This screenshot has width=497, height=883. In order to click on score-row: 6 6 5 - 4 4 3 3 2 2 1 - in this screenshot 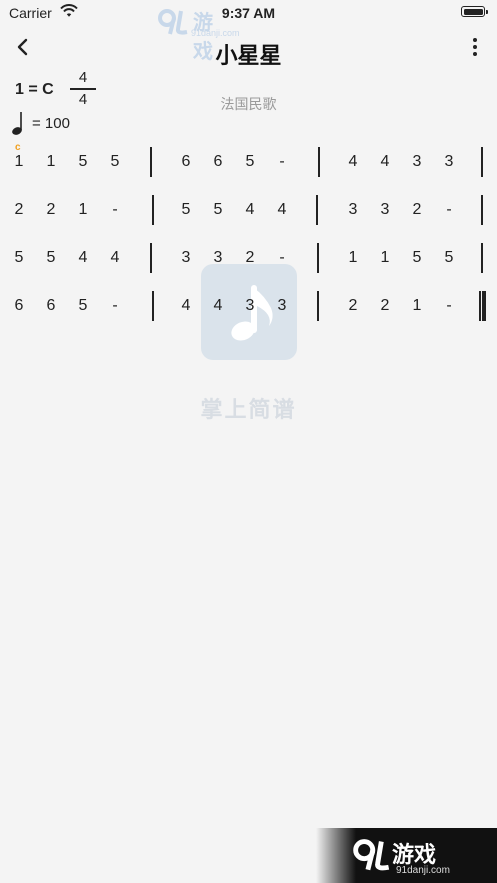, I will do `click(248, 306)`.